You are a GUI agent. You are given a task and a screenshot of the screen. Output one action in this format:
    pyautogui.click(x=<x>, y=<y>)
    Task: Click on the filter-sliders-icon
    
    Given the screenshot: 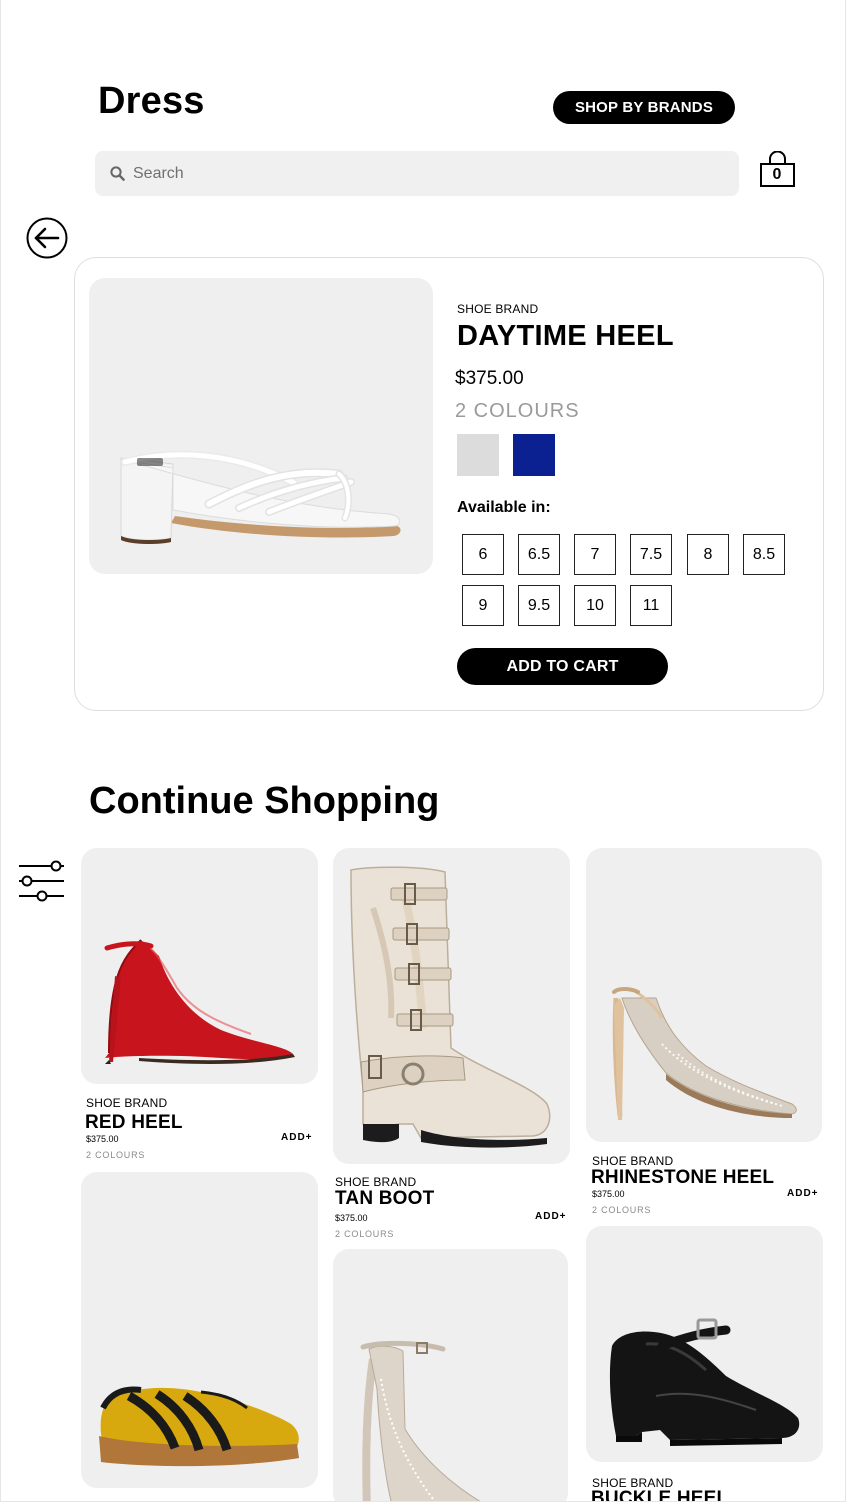 What is the action you would take?
    pyautogui.click(x=42, y=881)
    